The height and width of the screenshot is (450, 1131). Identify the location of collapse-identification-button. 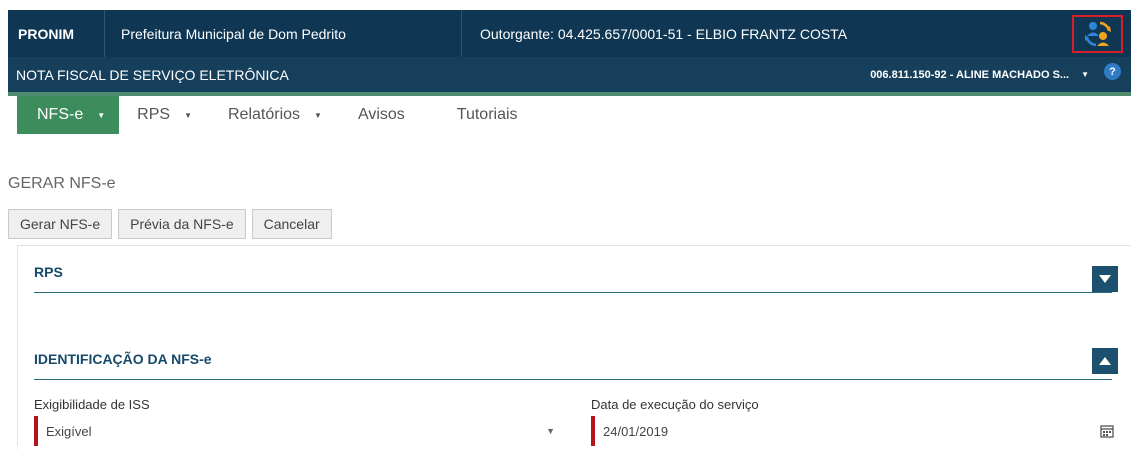
(1105, 361).